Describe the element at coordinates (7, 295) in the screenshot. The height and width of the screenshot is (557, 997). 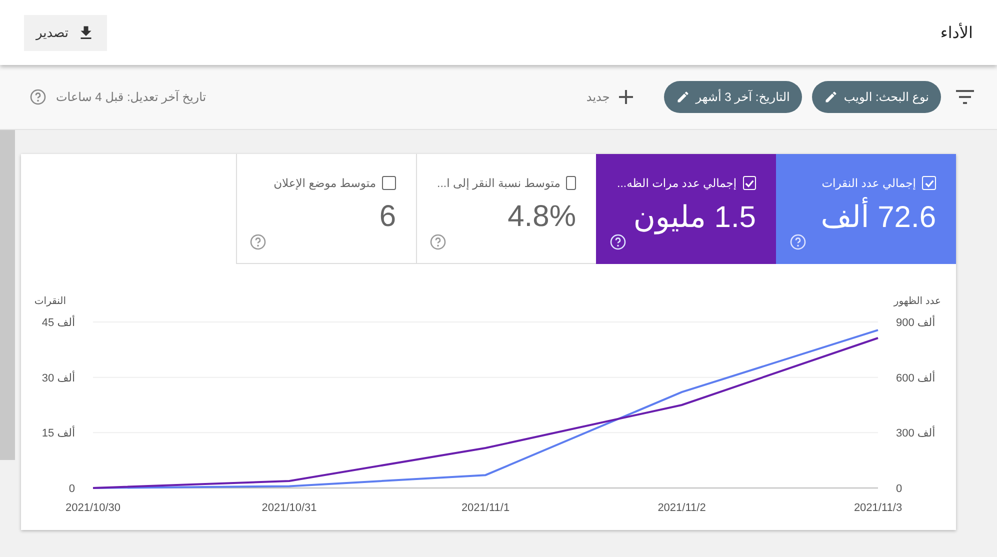
I see `scrollbar` at that location.